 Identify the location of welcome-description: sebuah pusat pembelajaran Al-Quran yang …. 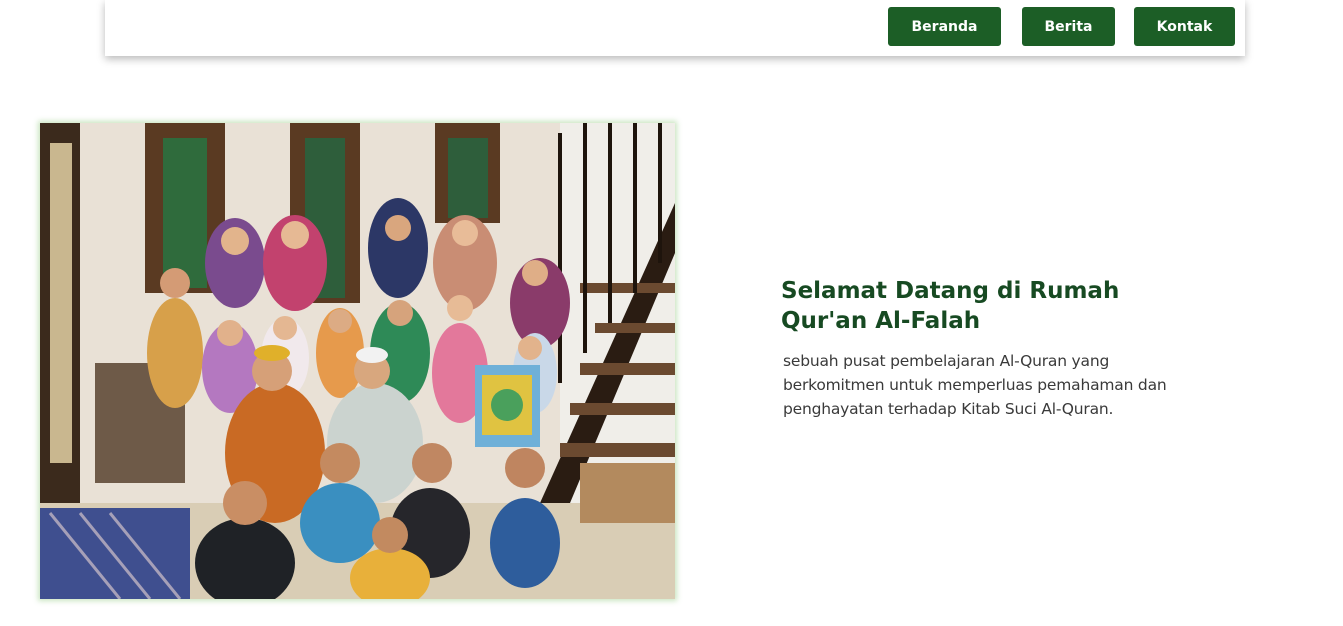
(975, 385).